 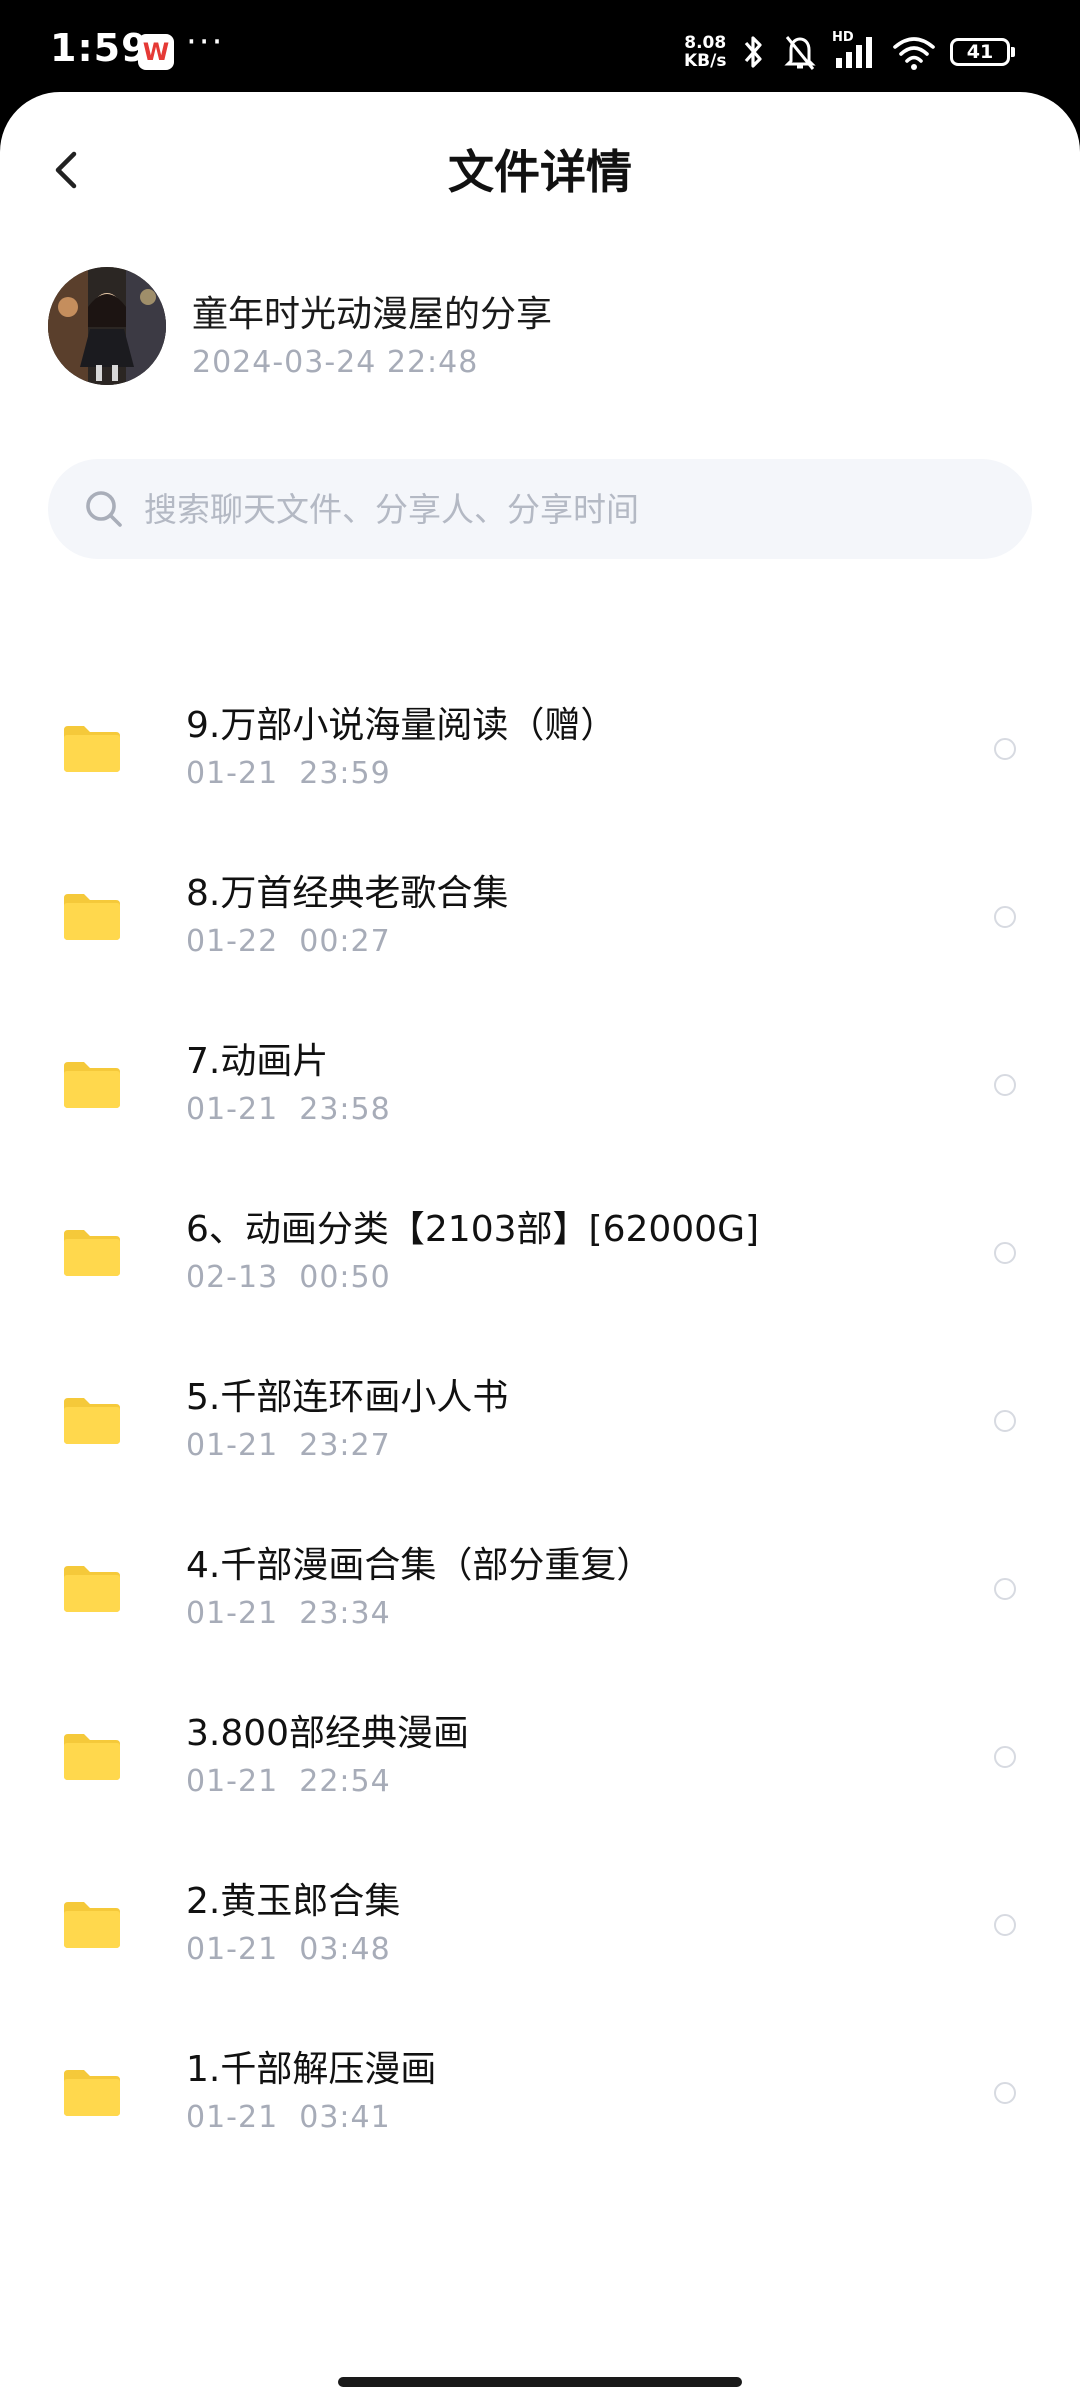 What do you see at coordinates (288, 1949) in the screenshot?
I see `file-date: 01-21 03:48` at bounding box center [288, 1949].